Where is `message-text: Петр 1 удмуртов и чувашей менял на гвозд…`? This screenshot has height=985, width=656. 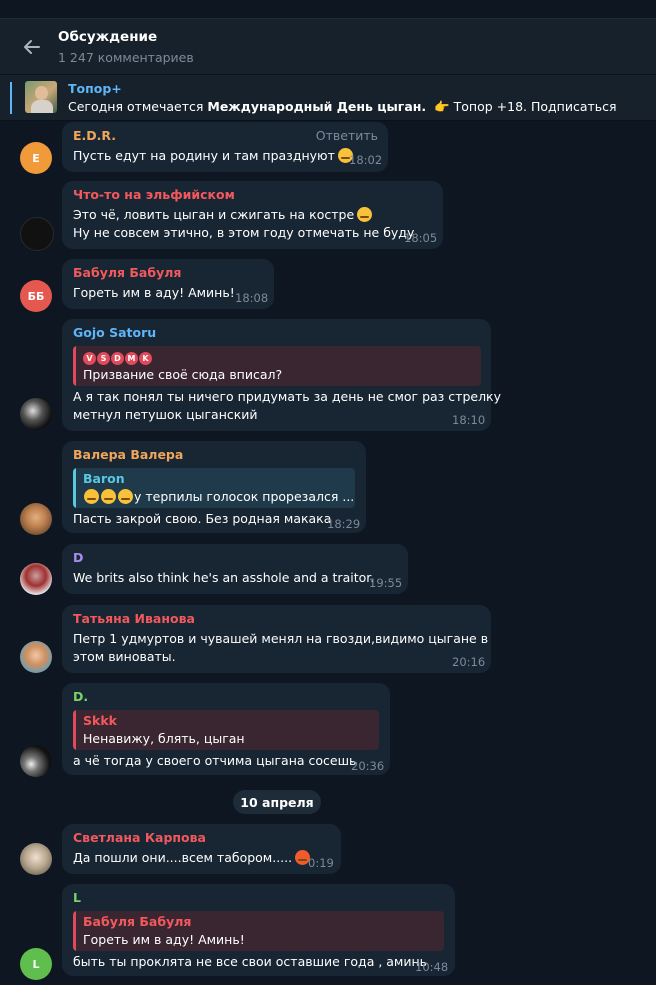
message-text: Петр 1 удмуртов и чувашей менял на гвозд… is located at coordinates (281, 638).